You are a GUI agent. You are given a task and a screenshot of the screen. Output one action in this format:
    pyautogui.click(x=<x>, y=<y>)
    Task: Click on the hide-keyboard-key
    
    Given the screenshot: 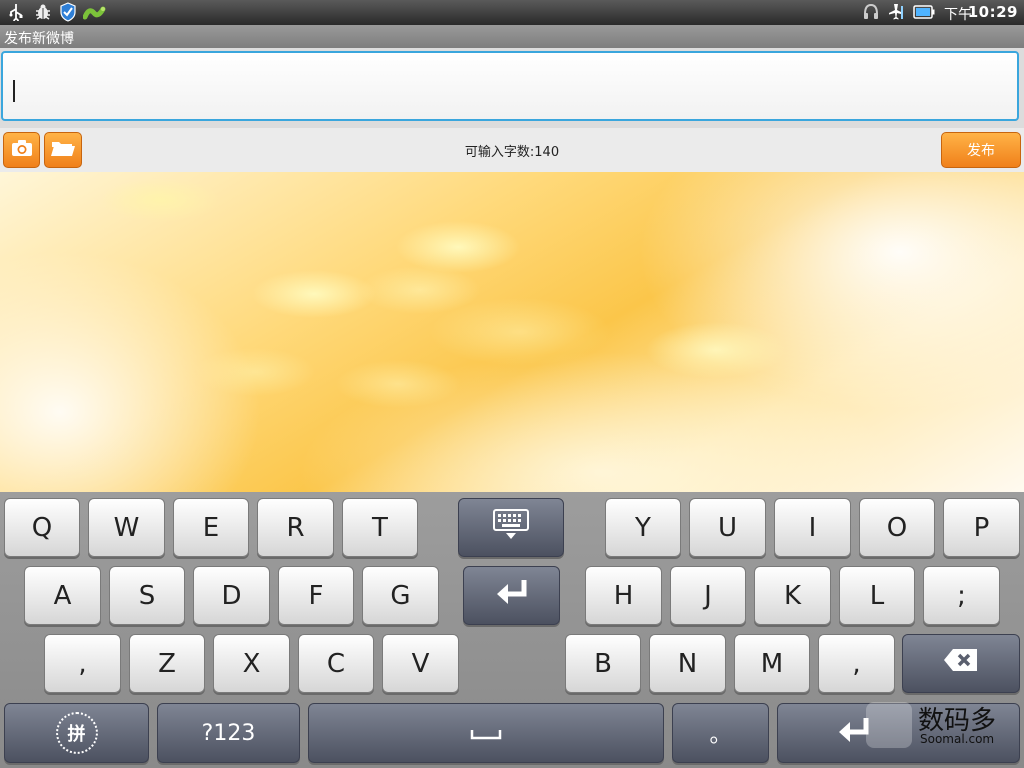 What is the action you would take?
    pyautogui.click(x=511, y=527)
    